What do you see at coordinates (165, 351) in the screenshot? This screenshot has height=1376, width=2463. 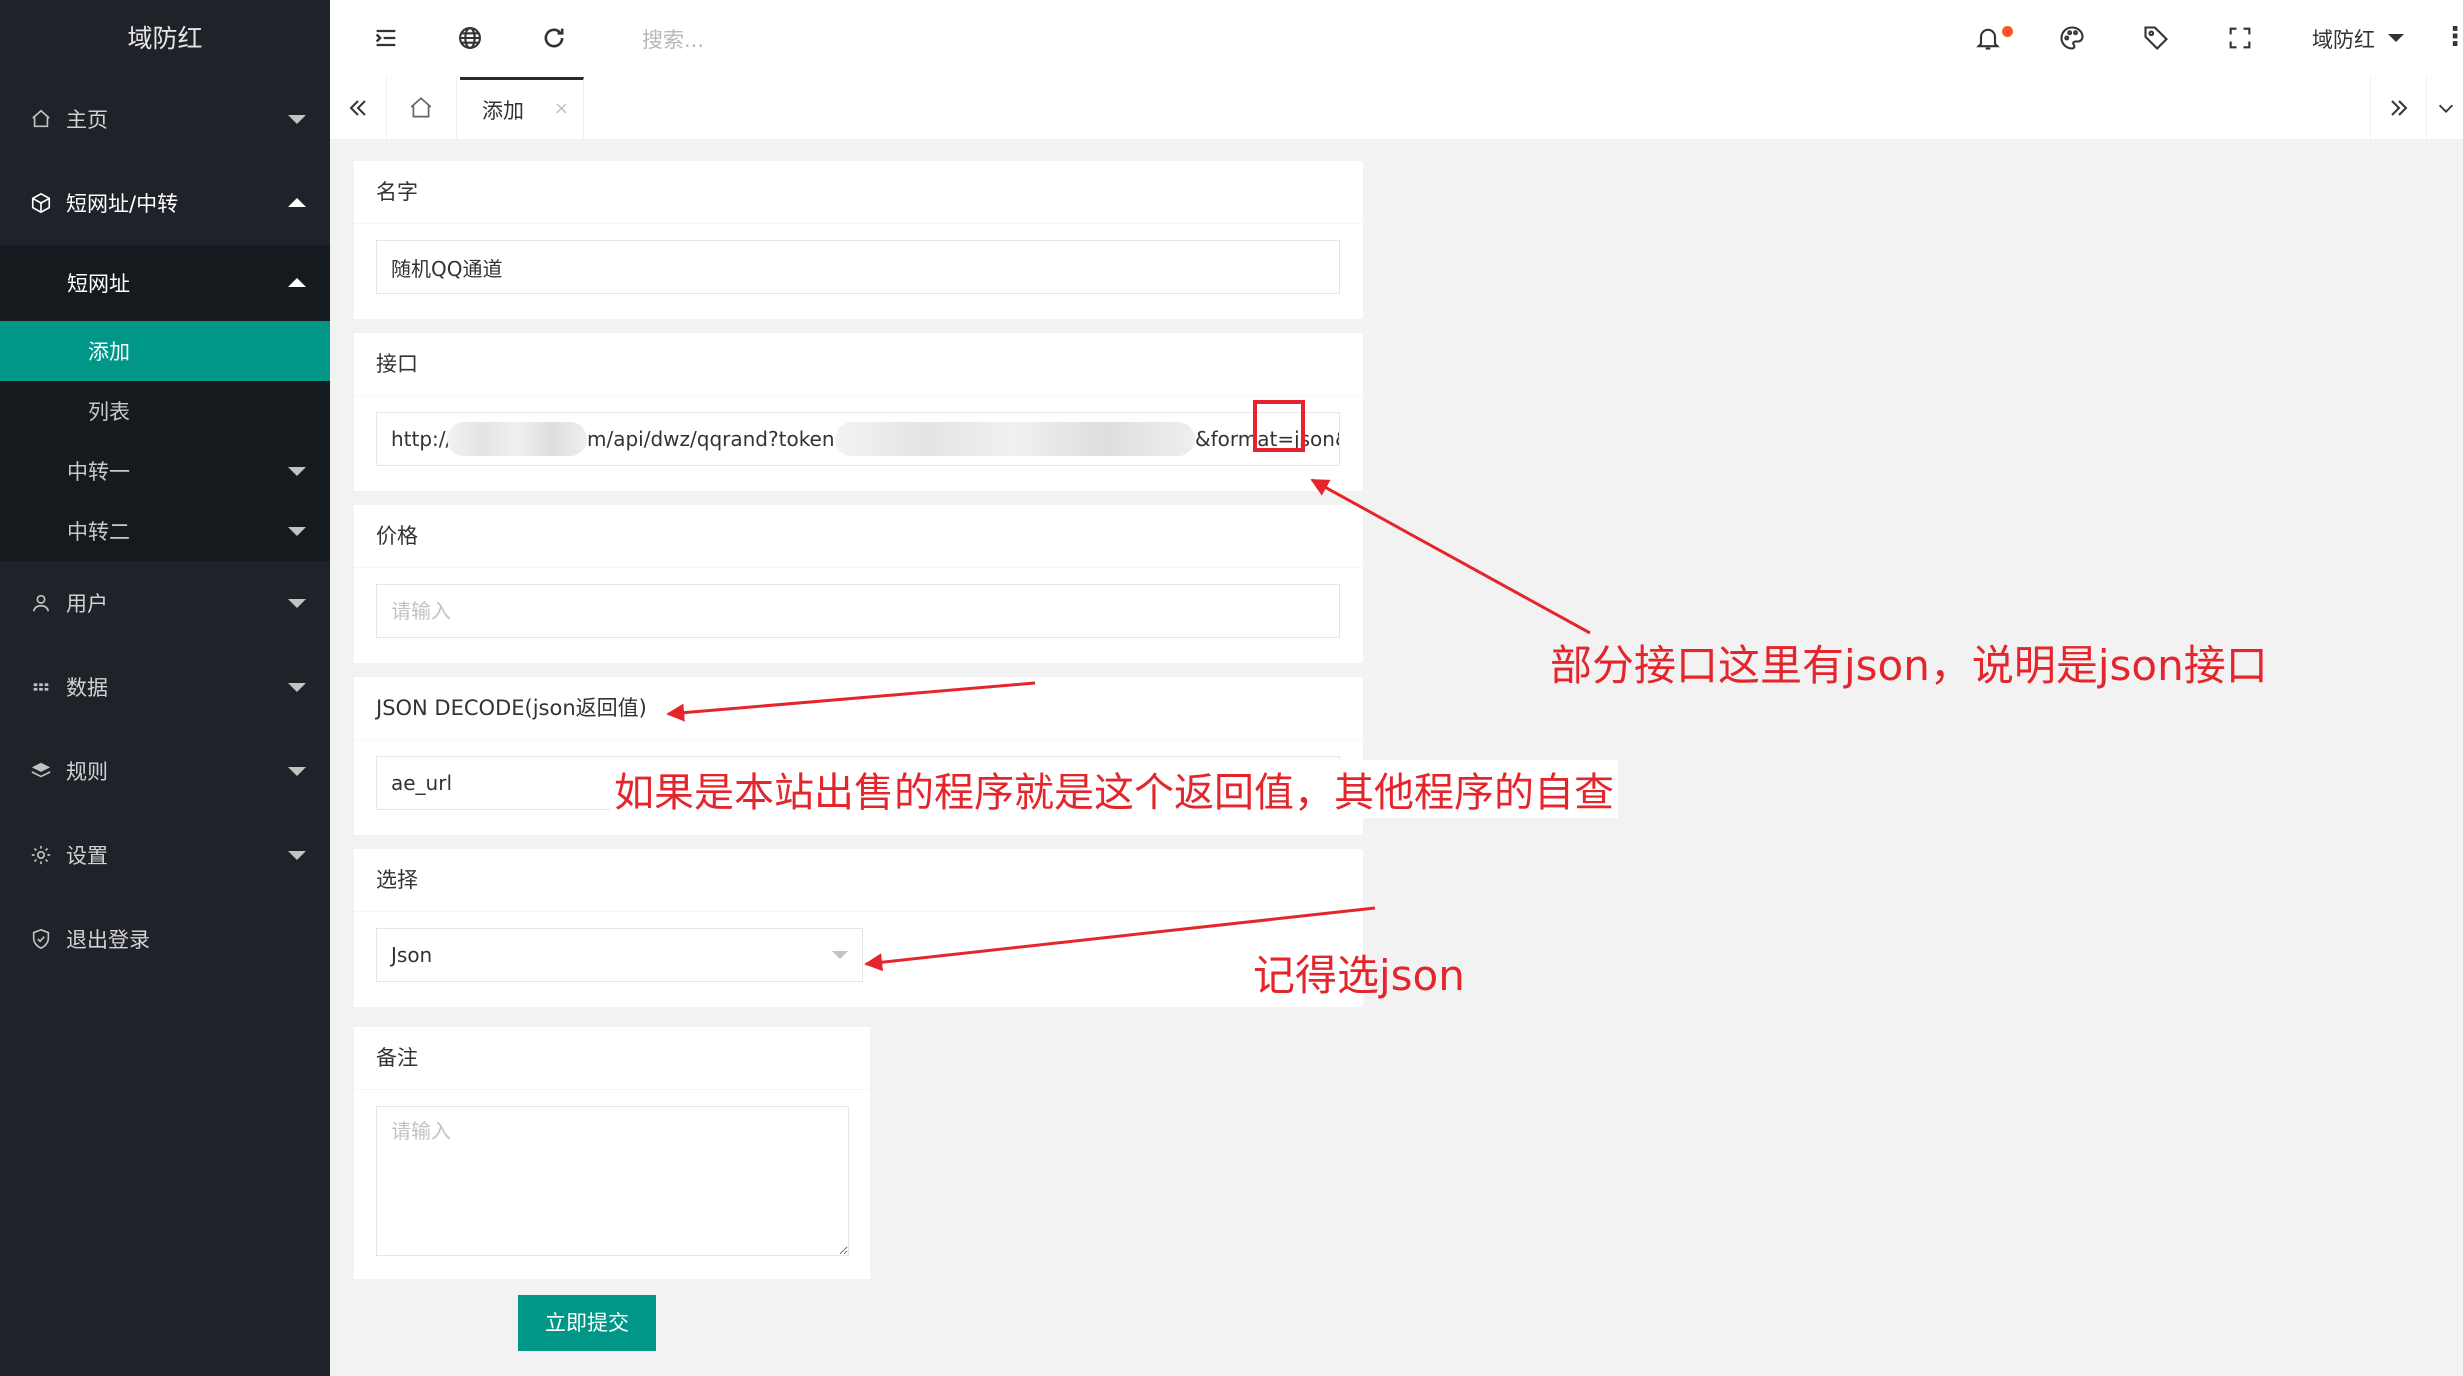 I see `sidebar-subitem-add: 添加` at bounding box center [165, 351].